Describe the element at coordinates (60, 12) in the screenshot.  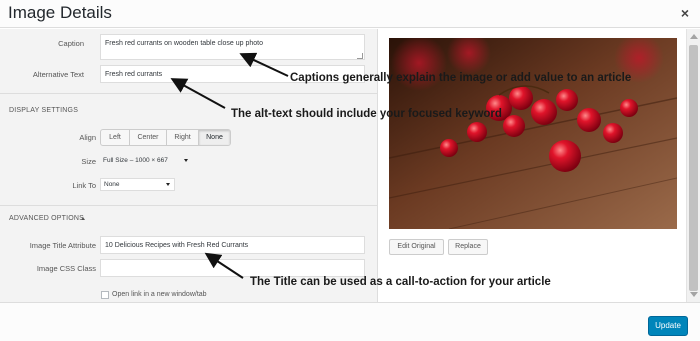
I see `modal-title: Image Details` at that location.